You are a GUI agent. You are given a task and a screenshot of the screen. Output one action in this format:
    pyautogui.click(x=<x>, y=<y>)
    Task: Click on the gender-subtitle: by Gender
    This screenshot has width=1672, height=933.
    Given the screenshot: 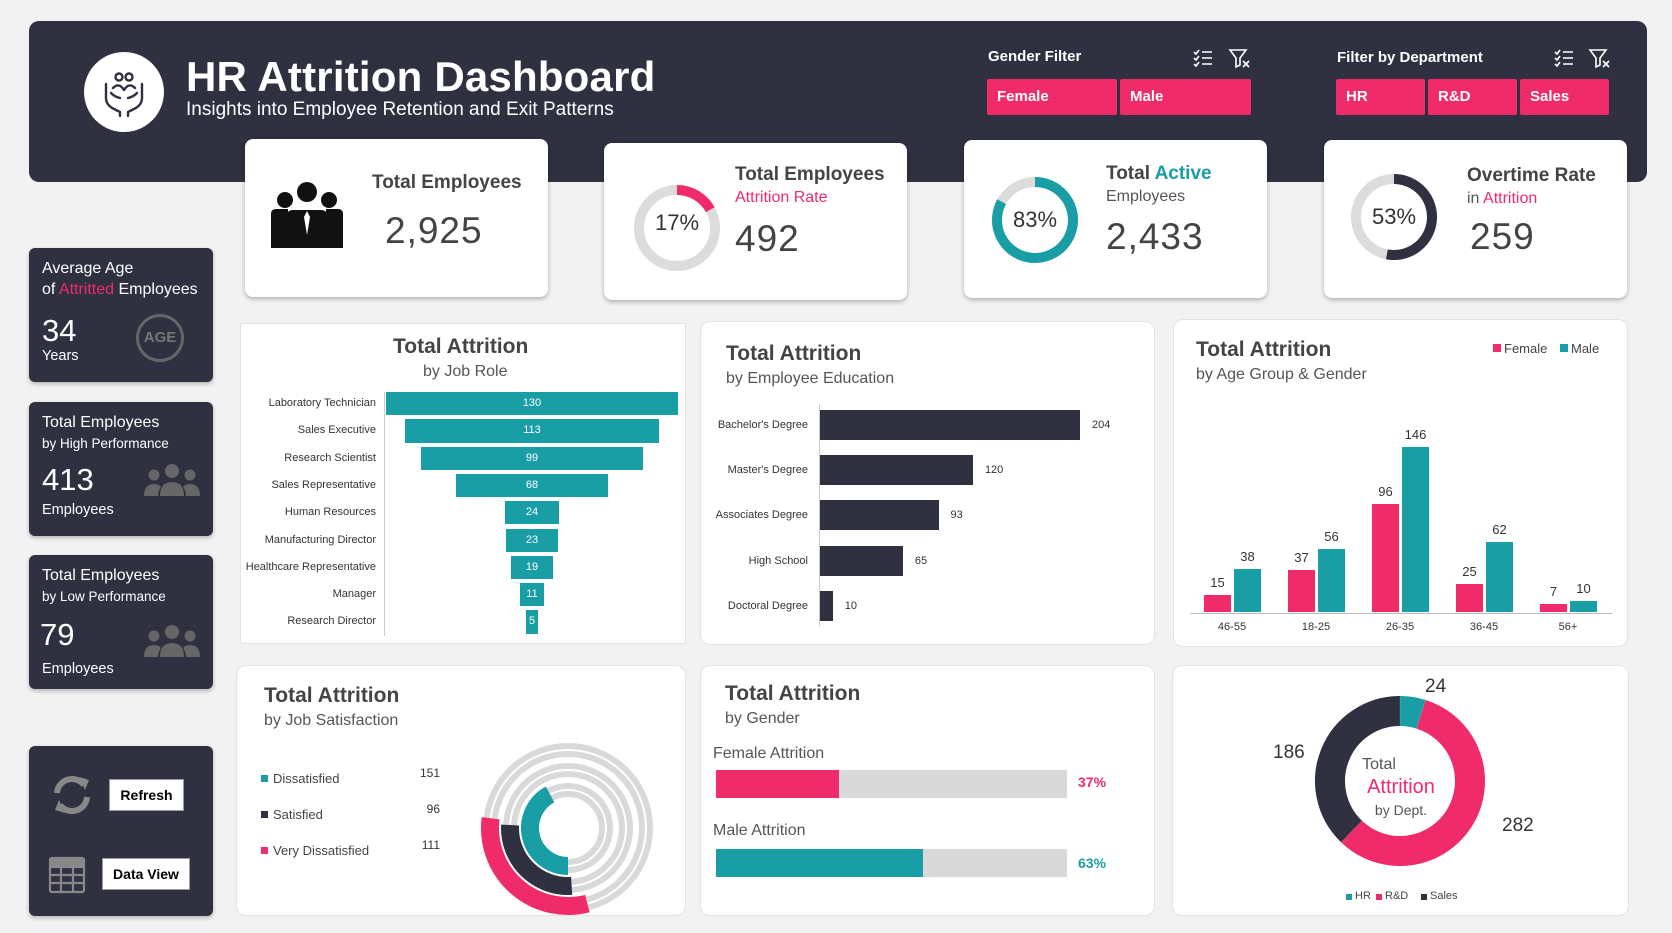 What is the action you would take?
    pyautogui.click(x=762, y=718)
    